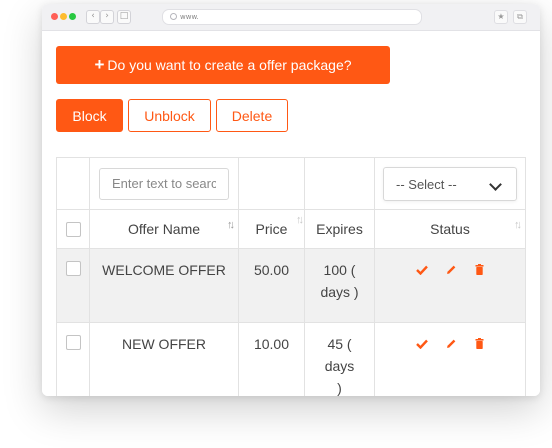  I want to click on filter-row: -- Select --, so click(291, 183).